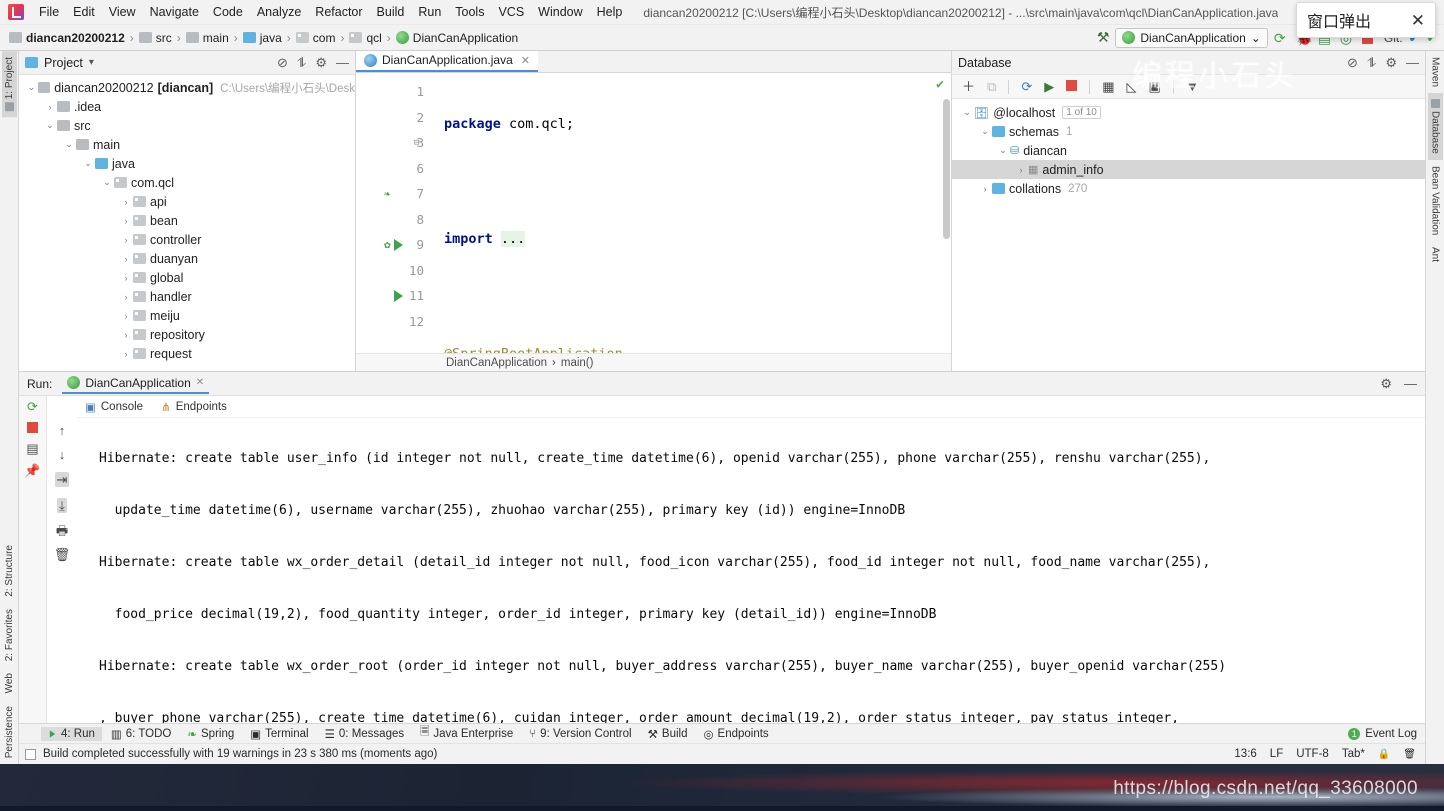 The width and height of the screenshot is (1444, 811). What do you see at coordinates (1435, 200) in the screenshot?
I see `sidebar-item-bean-validation: Bean Validation` at bounding box center [1435, 200].